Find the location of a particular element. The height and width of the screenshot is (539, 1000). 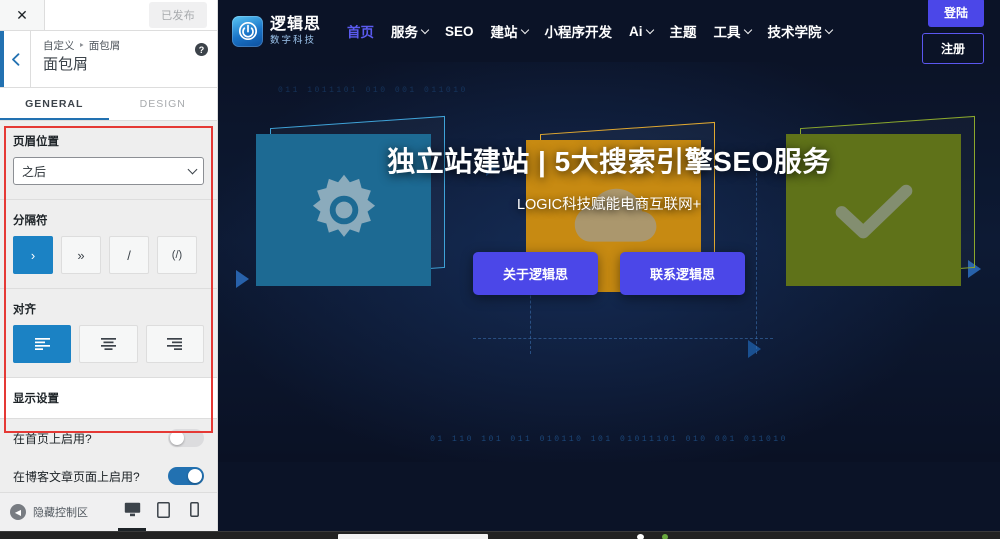

os-taskbar is located at coordinates (500, 535).